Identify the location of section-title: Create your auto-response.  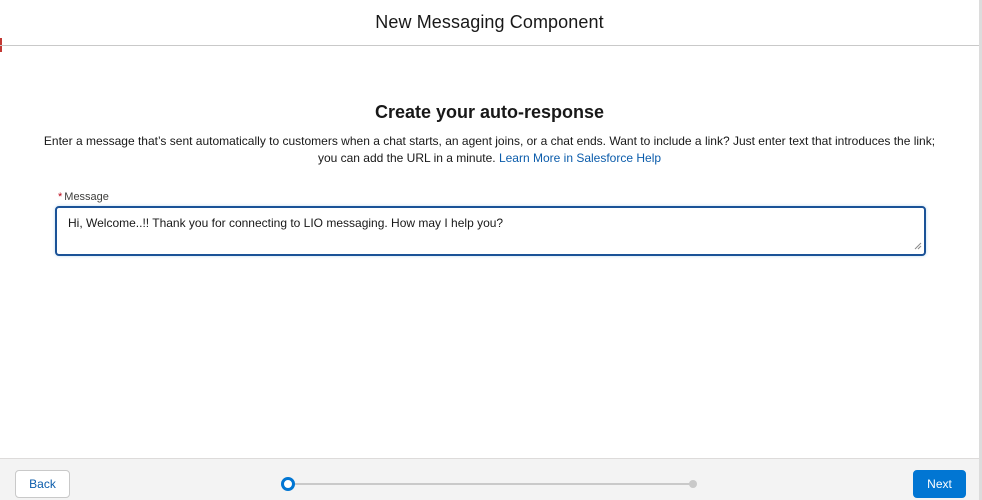
(489, 112).